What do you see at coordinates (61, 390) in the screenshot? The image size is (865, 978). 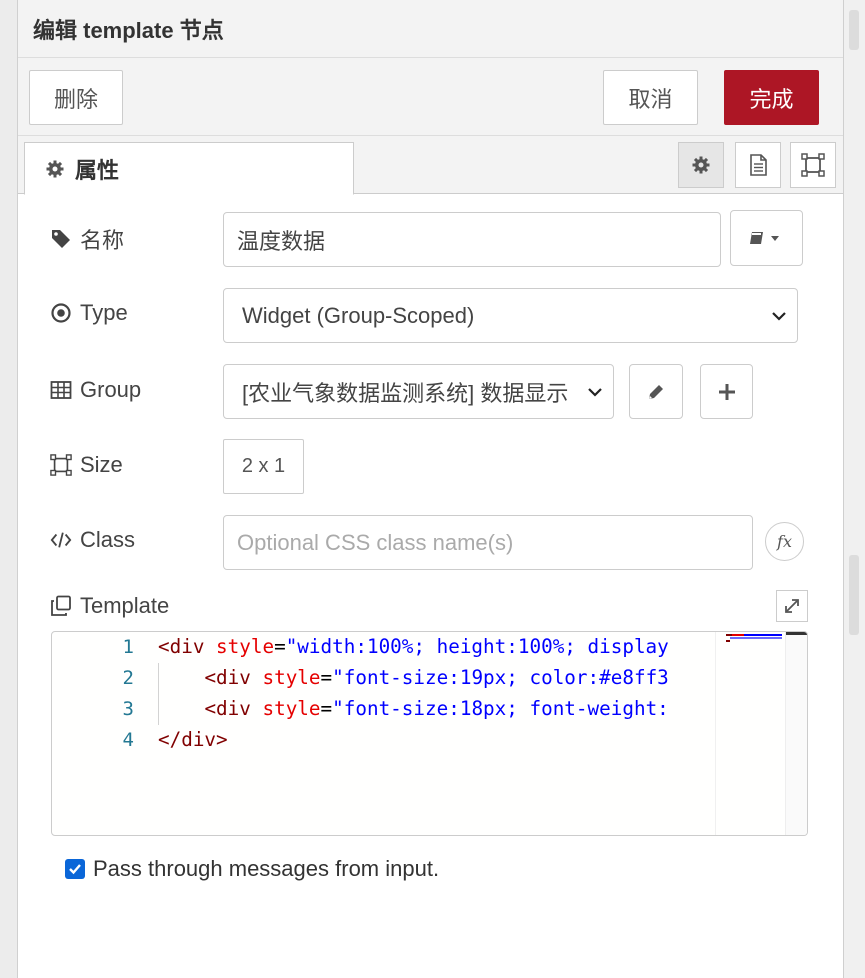 I see `table-icon` at bounding box center [61, 390].